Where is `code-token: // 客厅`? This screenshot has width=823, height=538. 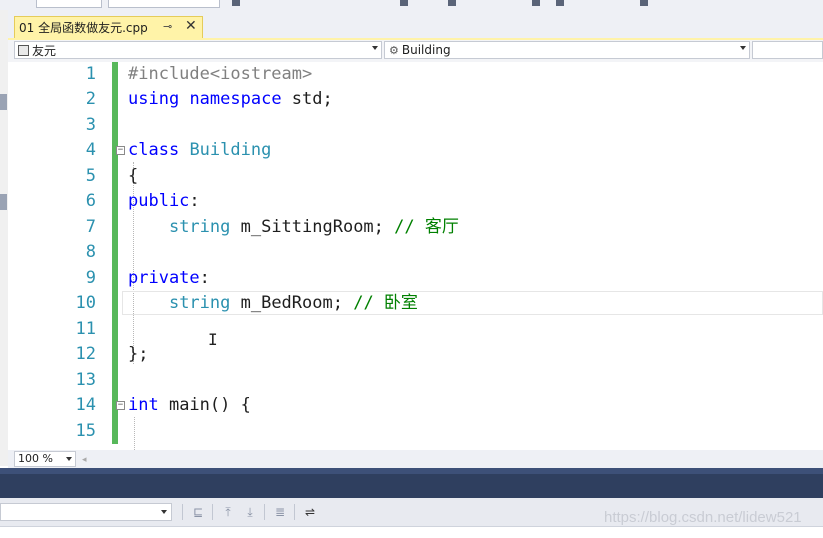 code-token: // 客厅 is located at coordinates (426, 227).